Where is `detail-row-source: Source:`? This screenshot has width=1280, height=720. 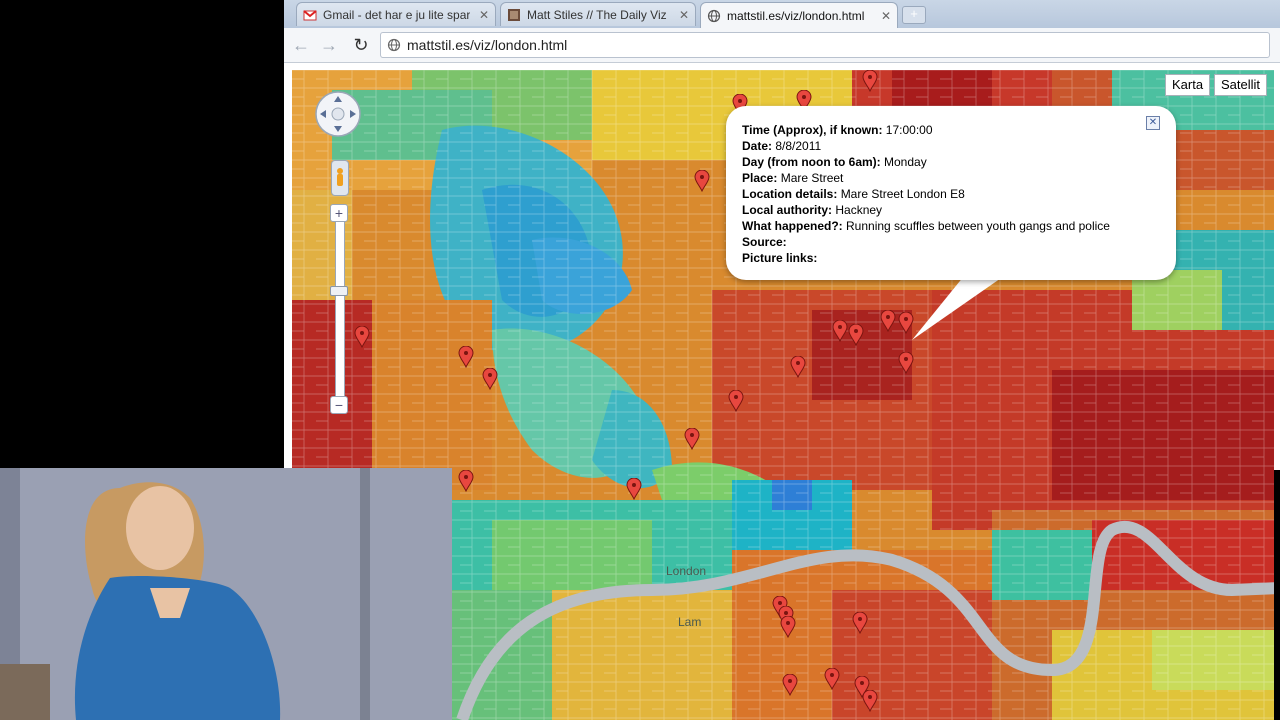
detail-row-source: Source: is located at coordinates (764, 242).